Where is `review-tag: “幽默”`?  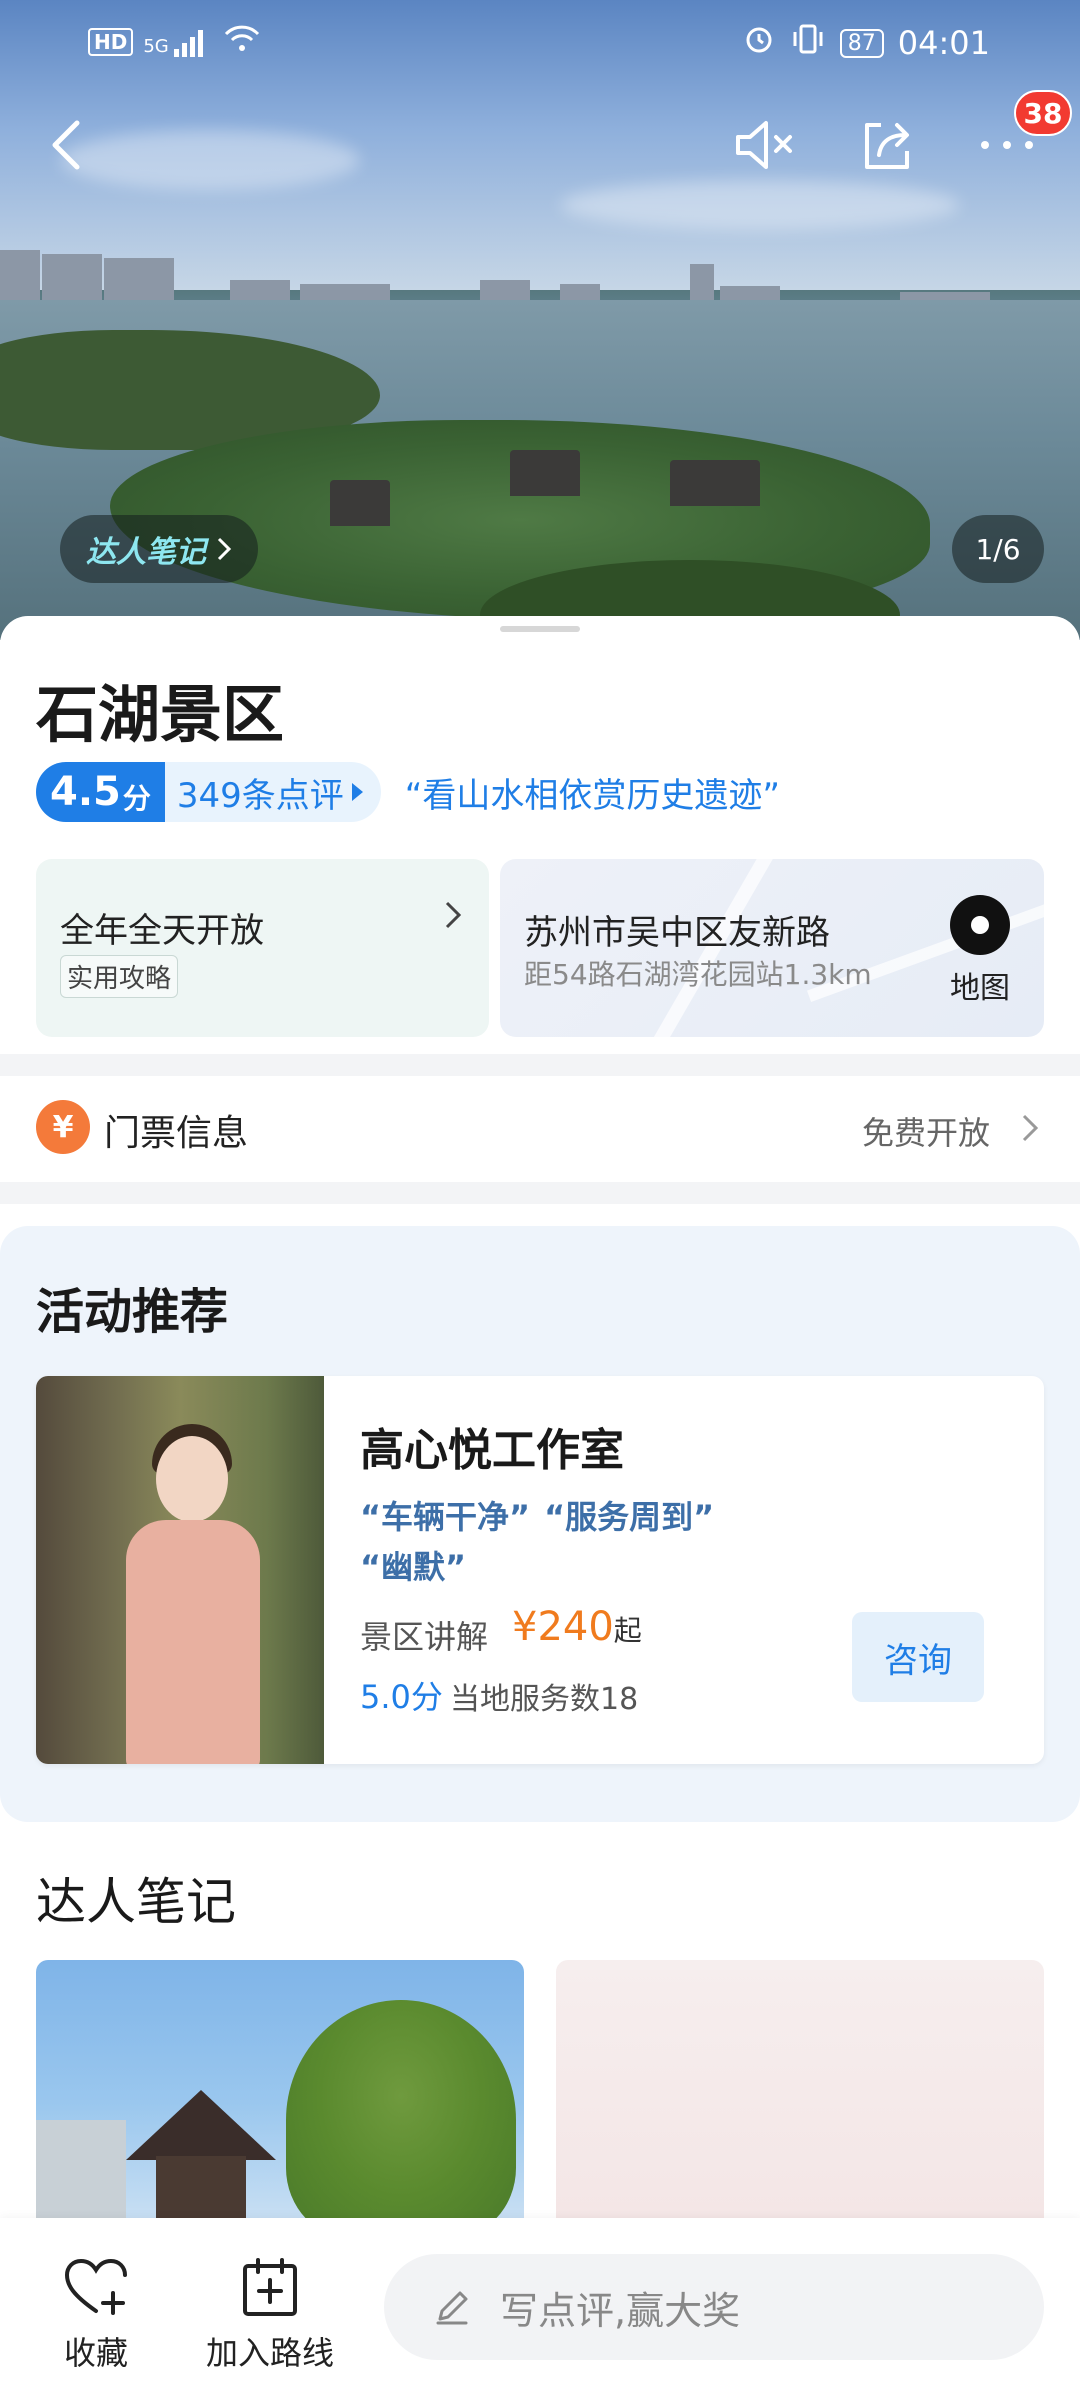 review-tag: “幽默” is located at coordinates (413, 1567).